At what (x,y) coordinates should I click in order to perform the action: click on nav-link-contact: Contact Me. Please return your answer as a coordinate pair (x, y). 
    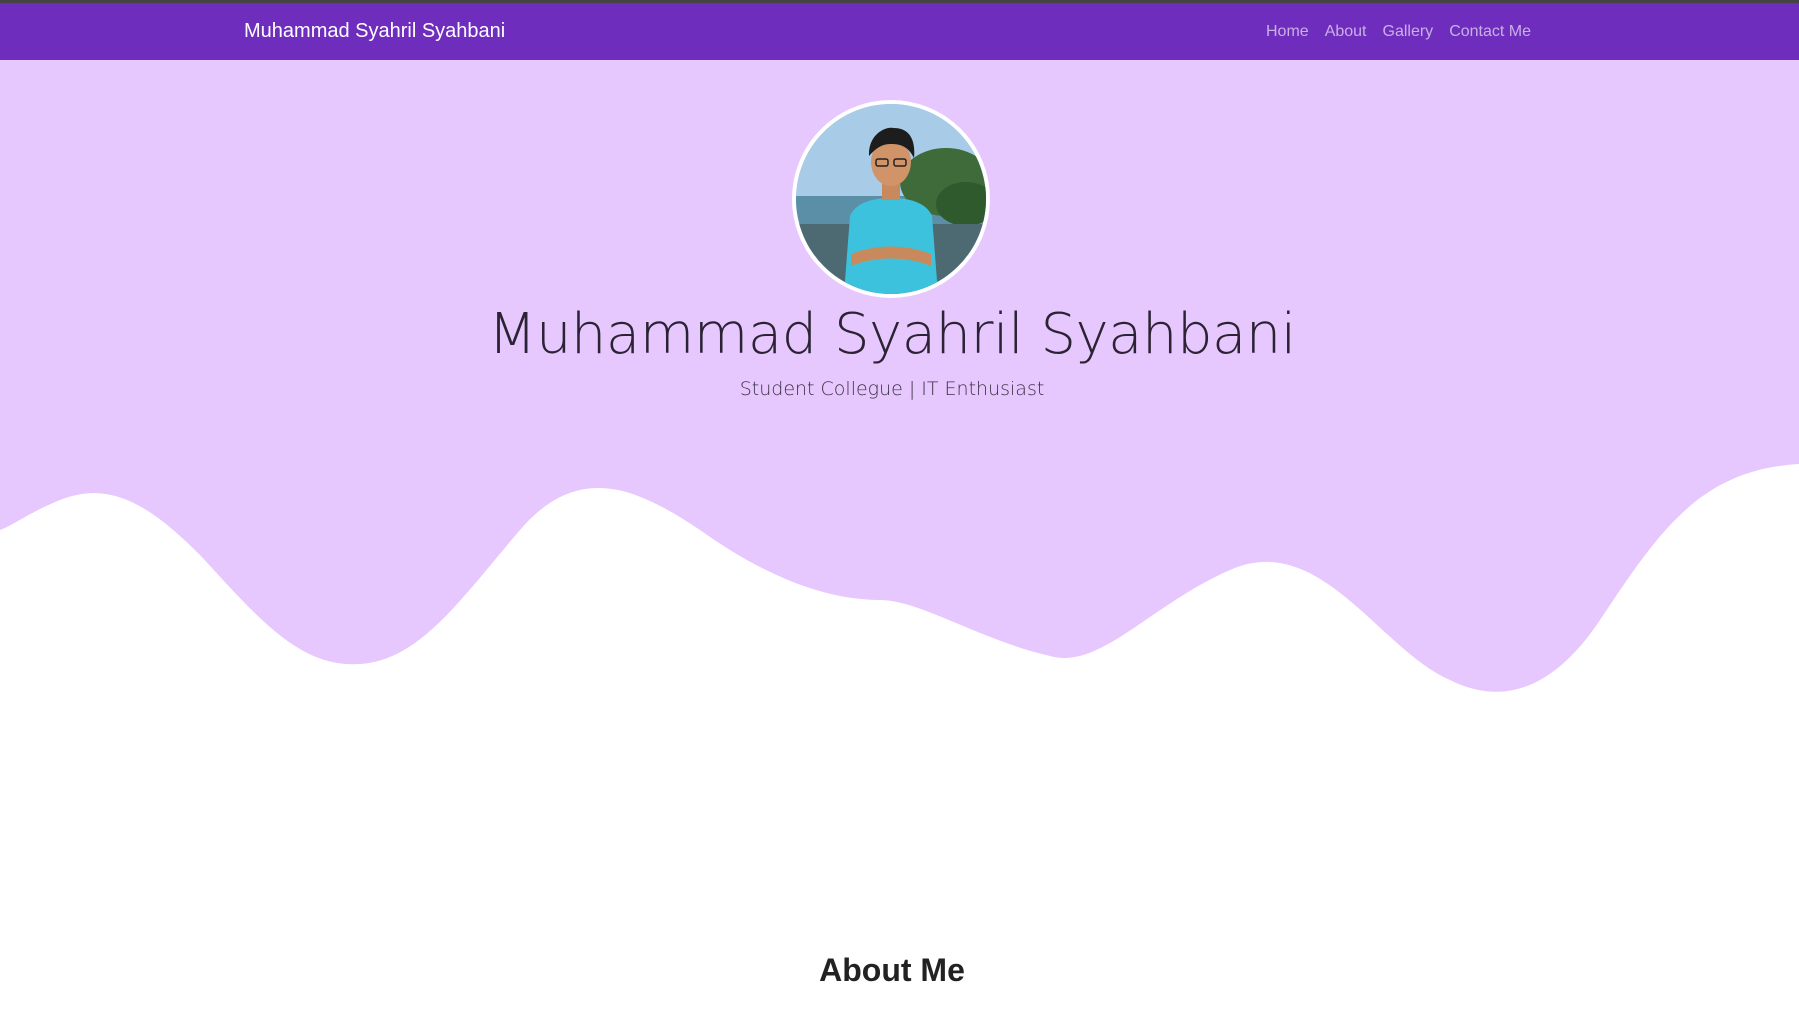
    Looking at the image, I should click on (1490, 31).